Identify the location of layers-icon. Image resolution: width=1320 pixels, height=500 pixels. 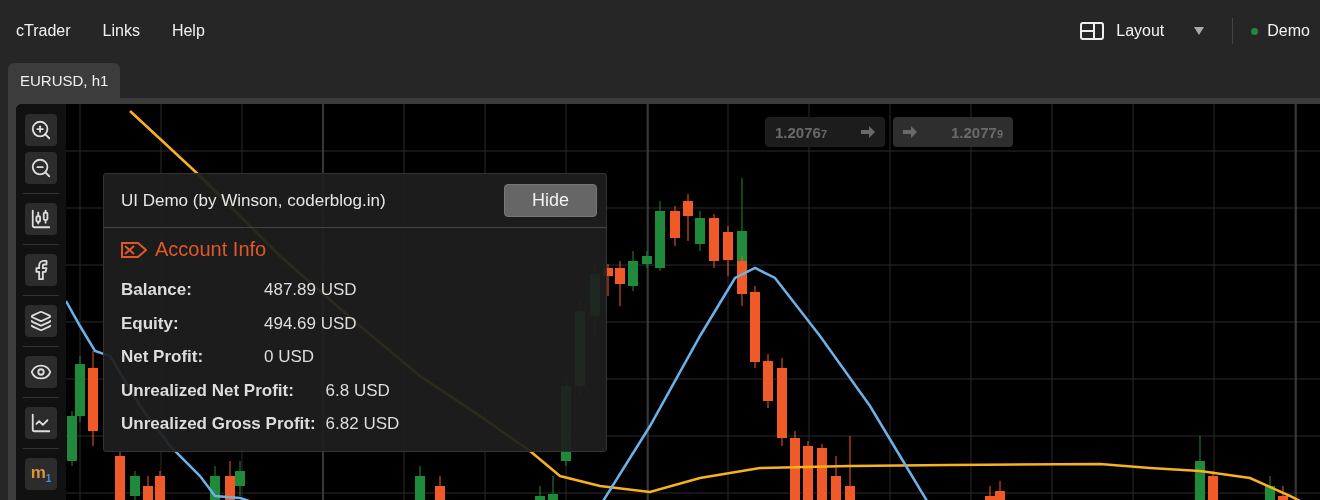
(41, 321).